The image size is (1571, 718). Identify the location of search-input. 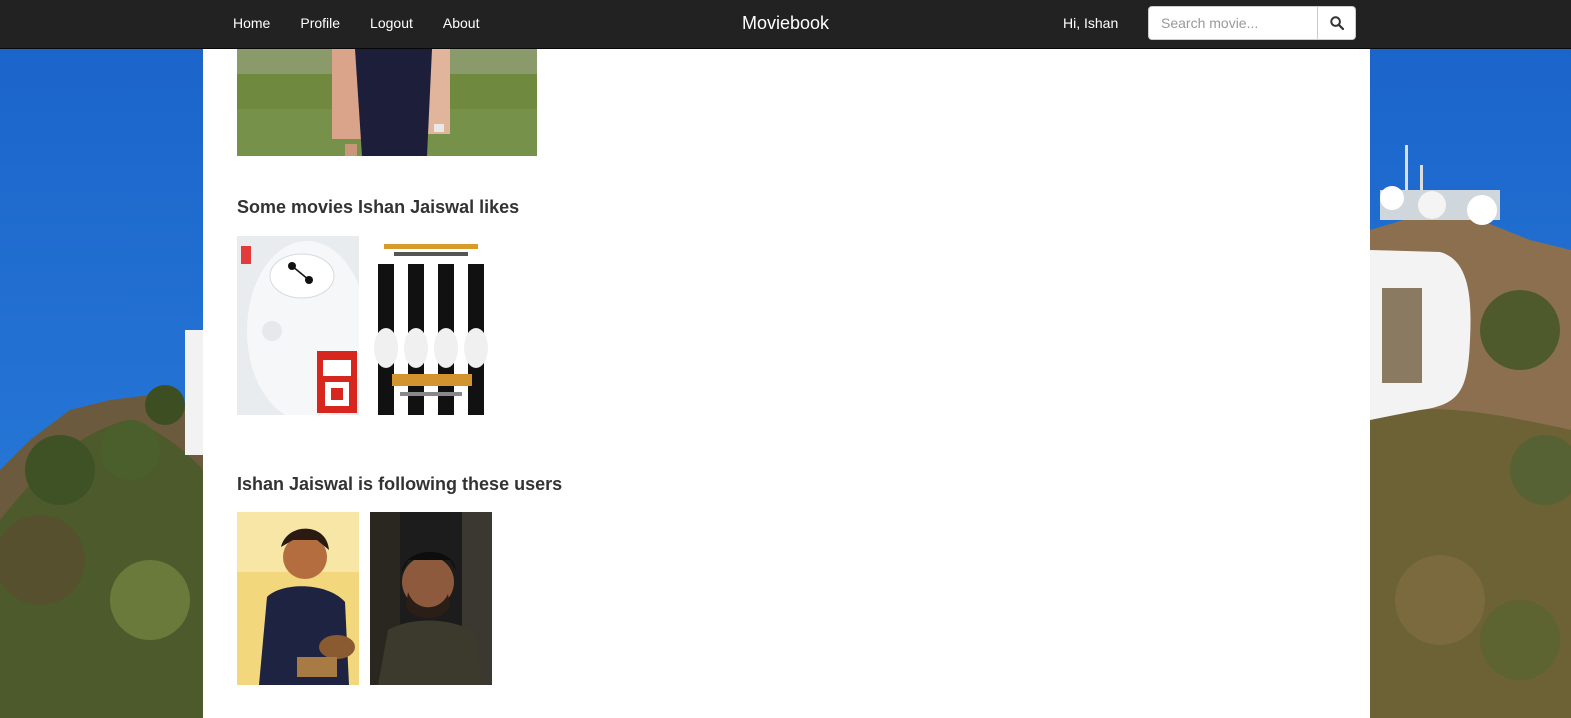
(1233, 23).